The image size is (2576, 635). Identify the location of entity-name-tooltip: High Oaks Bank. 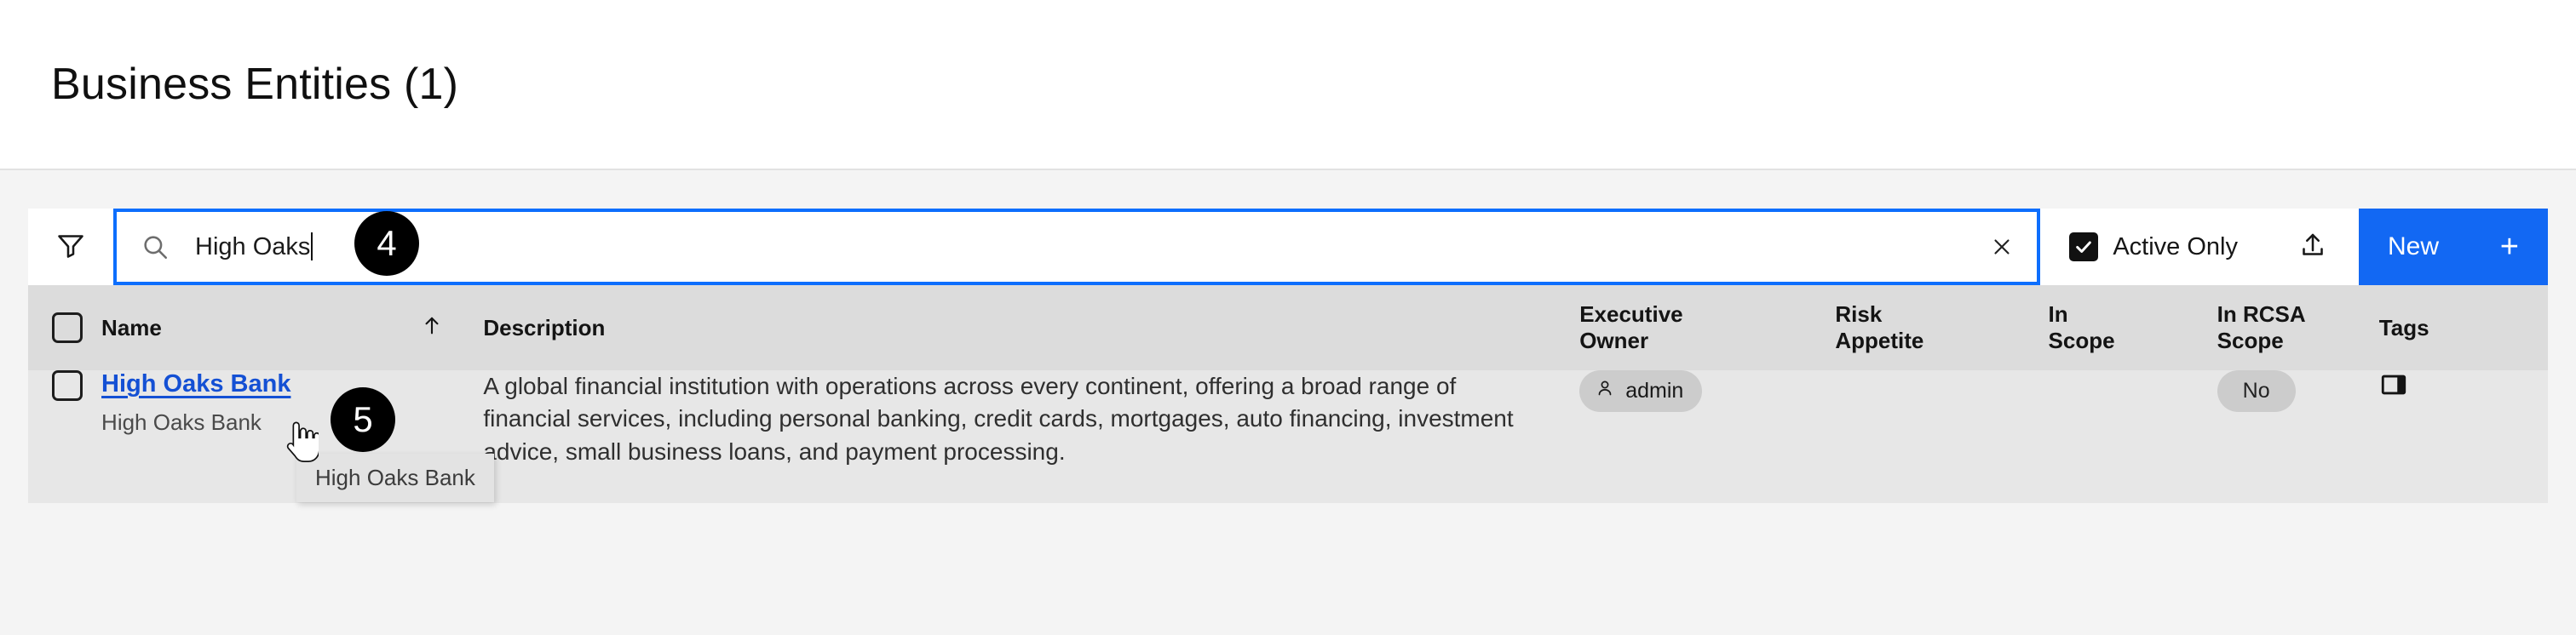
(395, 478).